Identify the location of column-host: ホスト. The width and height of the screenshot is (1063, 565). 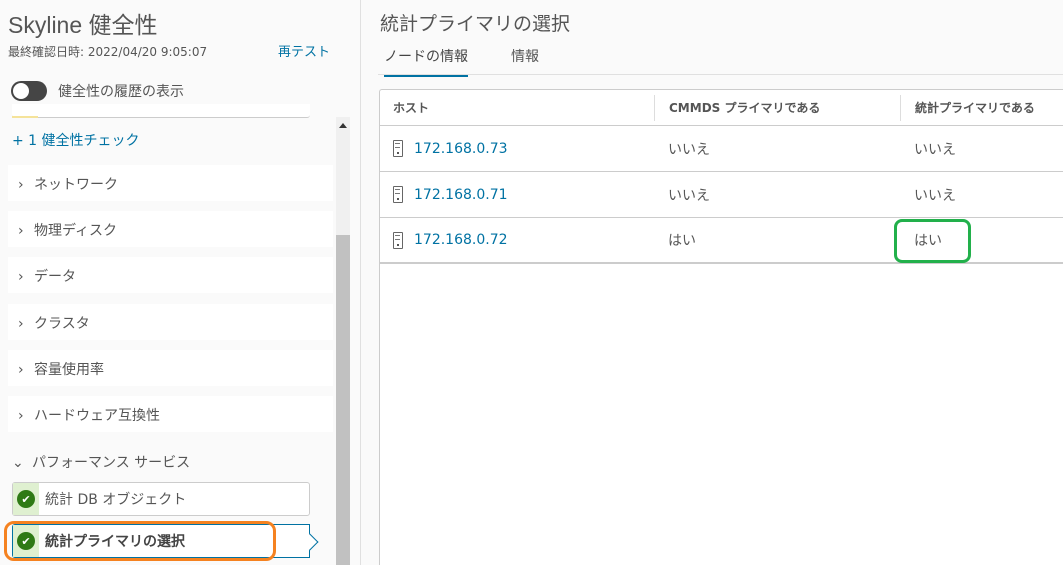
(517, 107).